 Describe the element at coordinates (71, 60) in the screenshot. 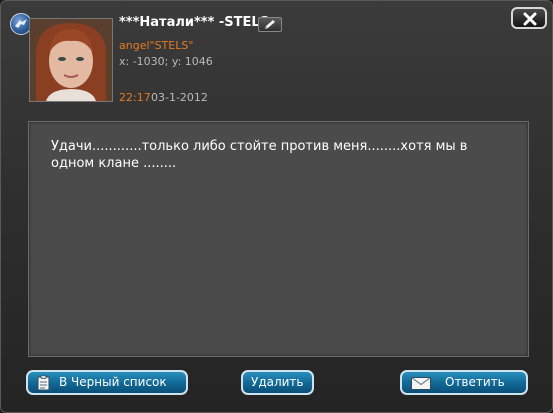

I see `avatar` at that location.